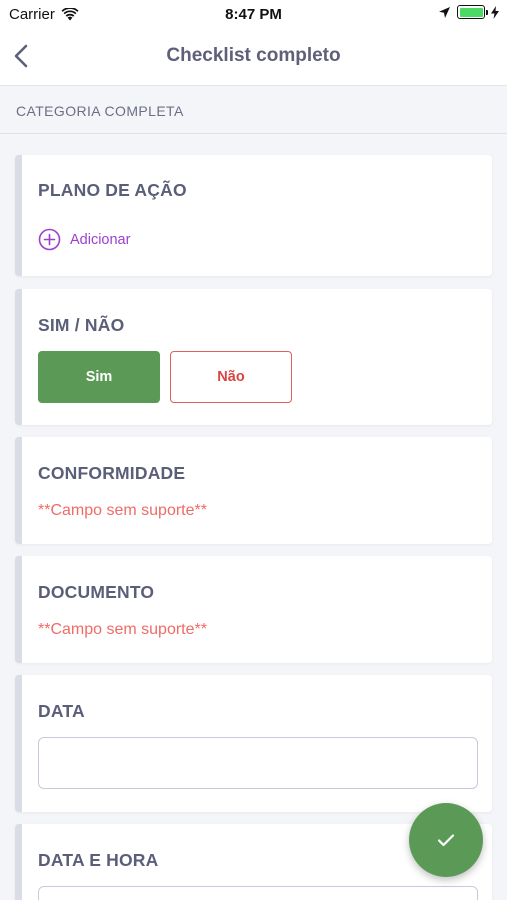  Describe the element at coordinates (61, 711) in the screenshot. I see `card-title: DATA` at that location.